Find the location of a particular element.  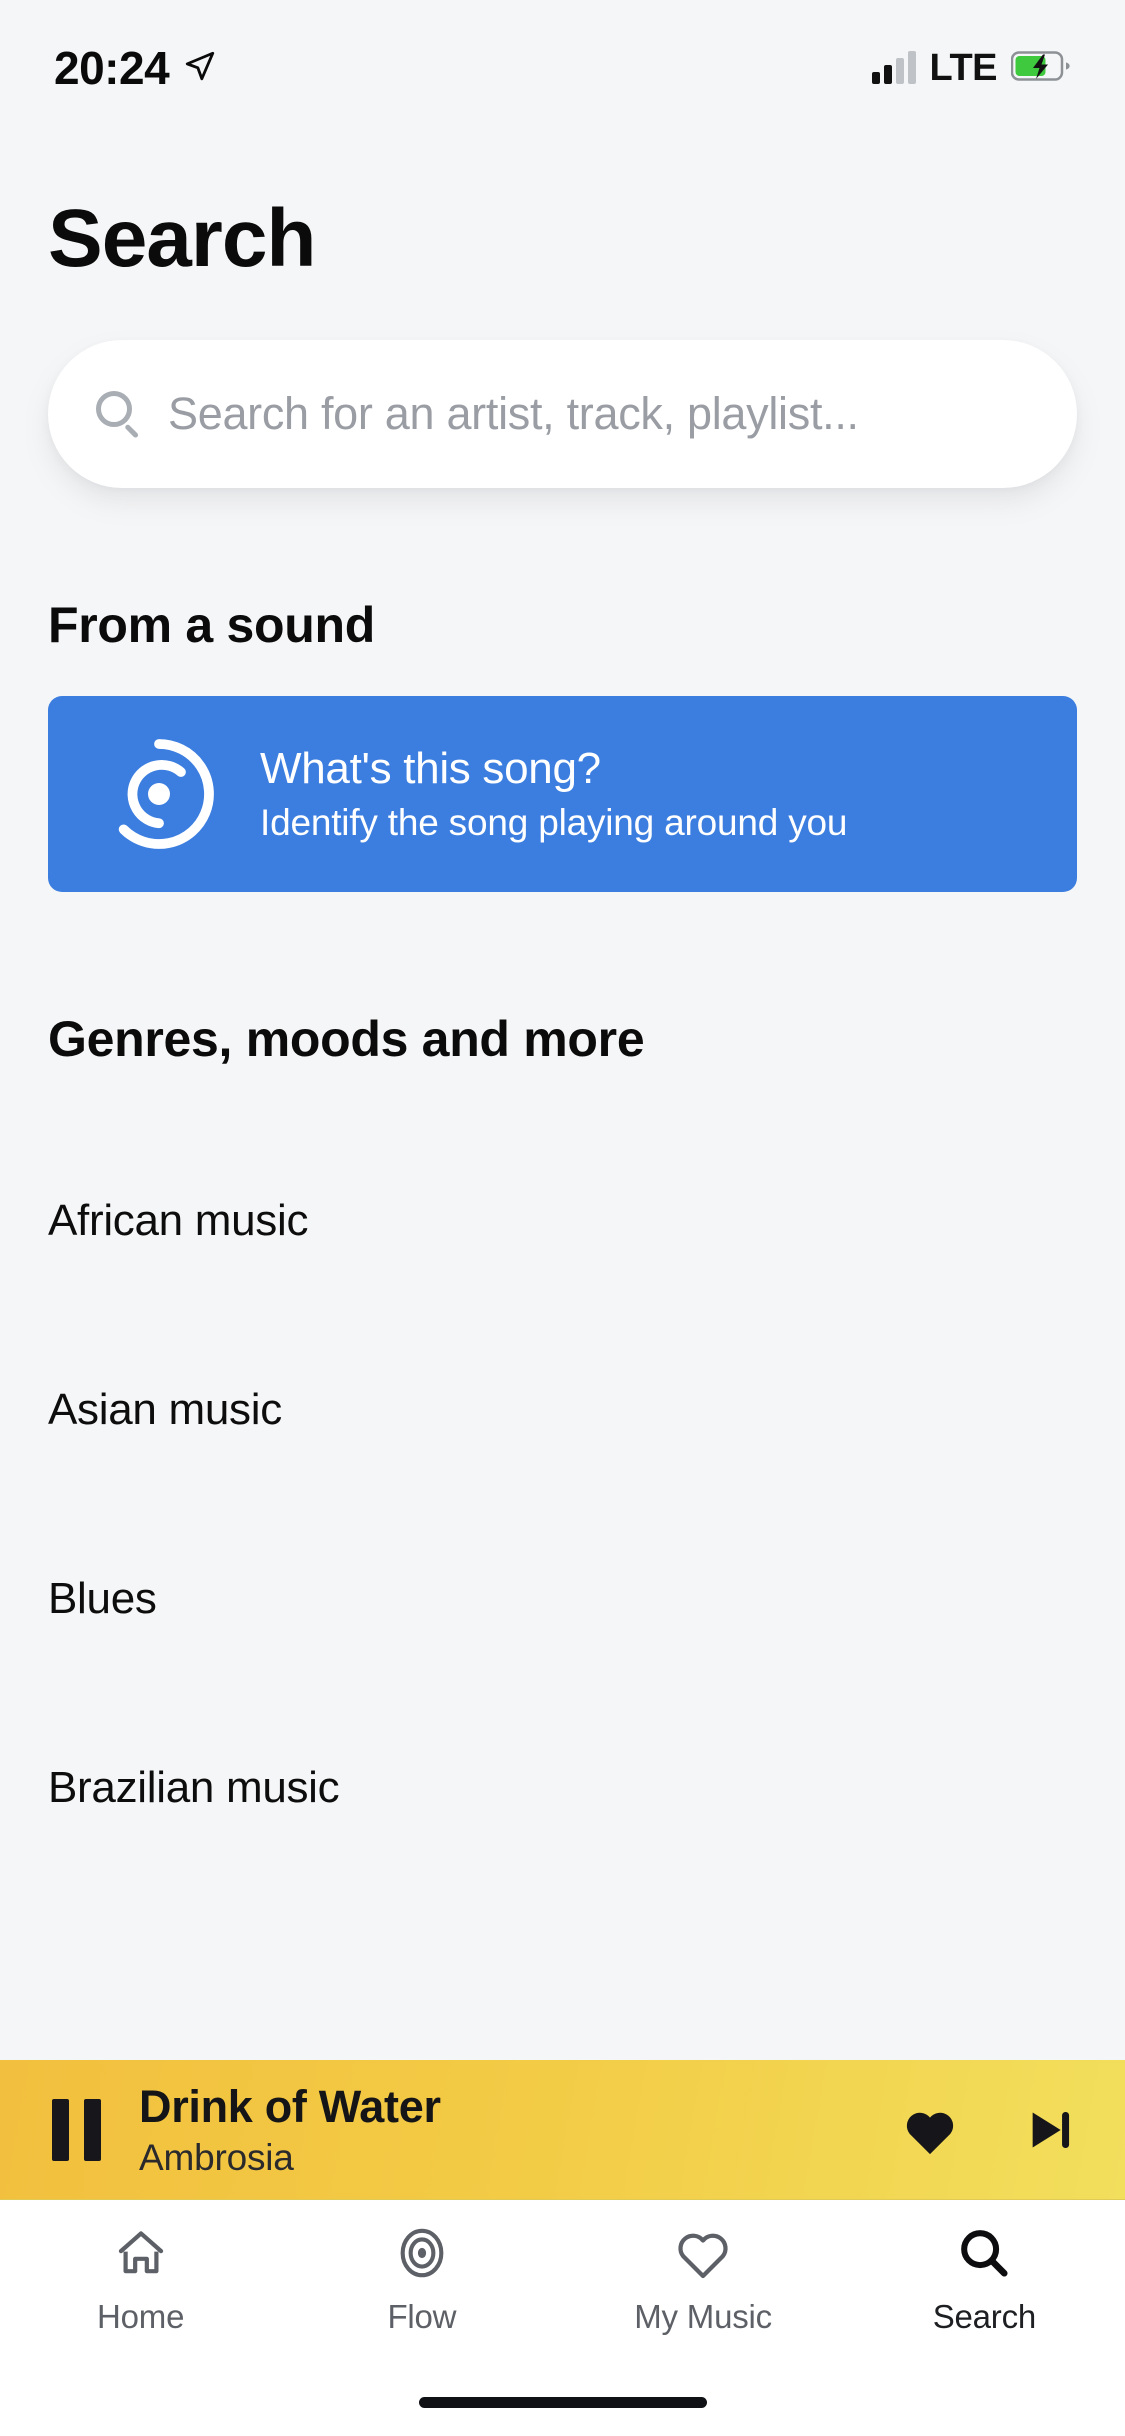

signal-bars-icon is located at coordinates (893, 67).